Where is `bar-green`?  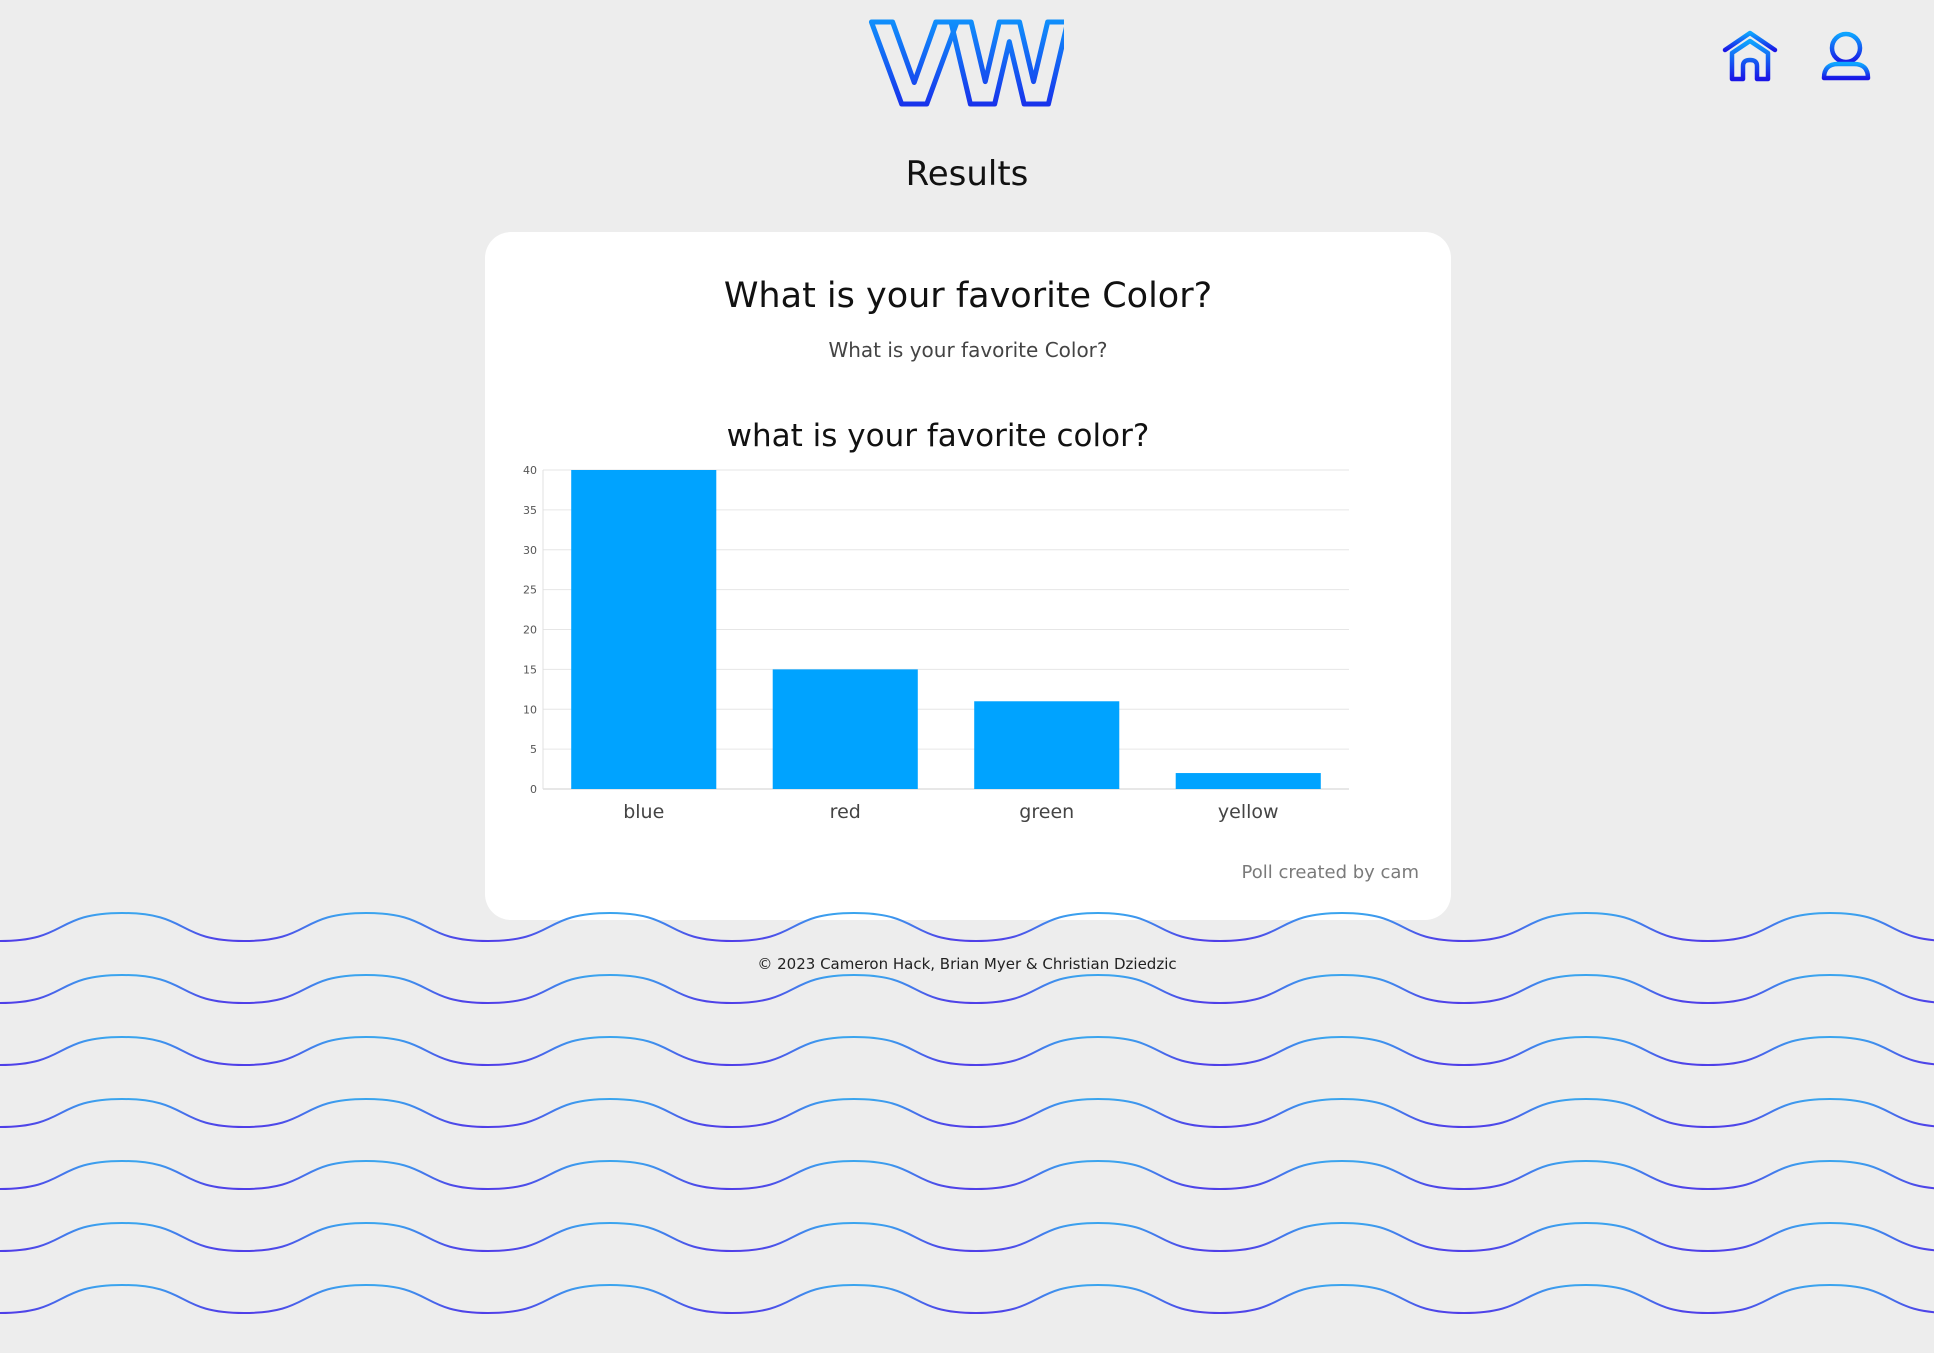 bar-green is located at coordinates (1047, 745).